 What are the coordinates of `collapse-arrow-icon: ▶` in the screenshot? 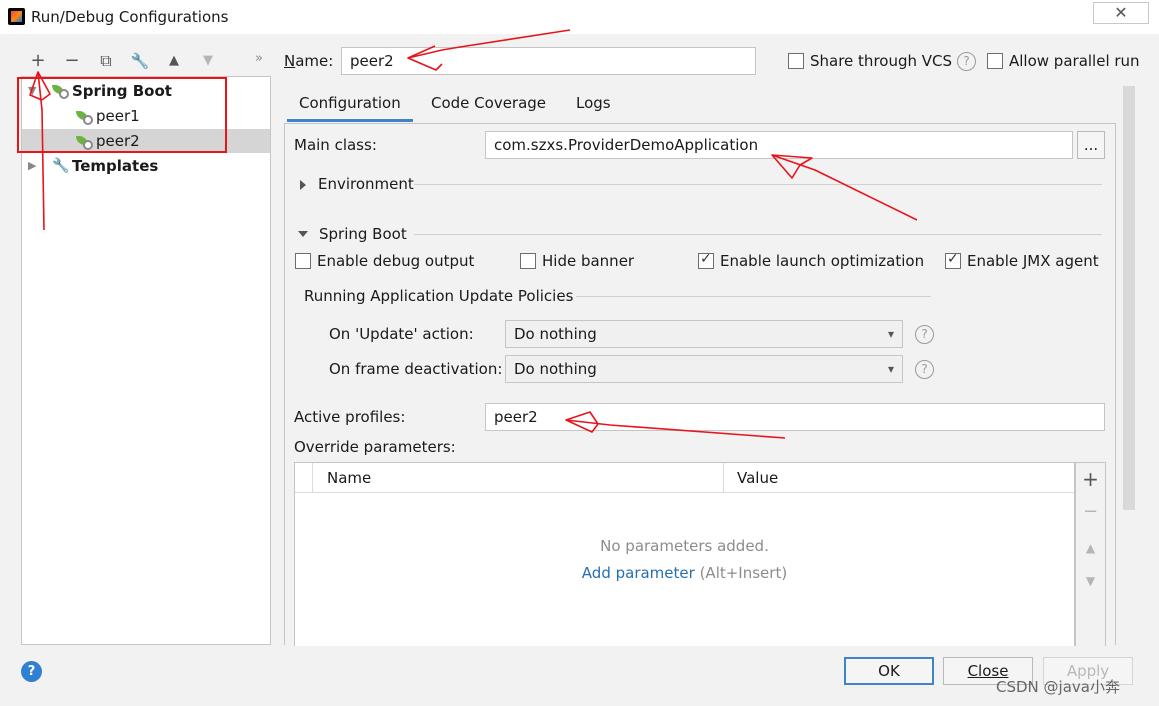 It's located at (32, 166).